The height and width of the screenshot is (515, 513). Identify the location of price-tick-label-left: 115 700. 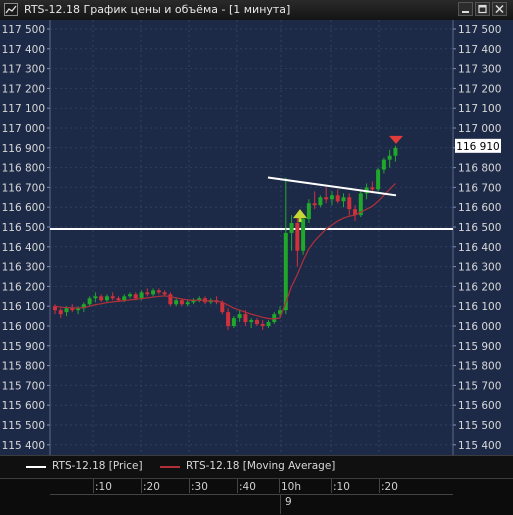
(23, 386).